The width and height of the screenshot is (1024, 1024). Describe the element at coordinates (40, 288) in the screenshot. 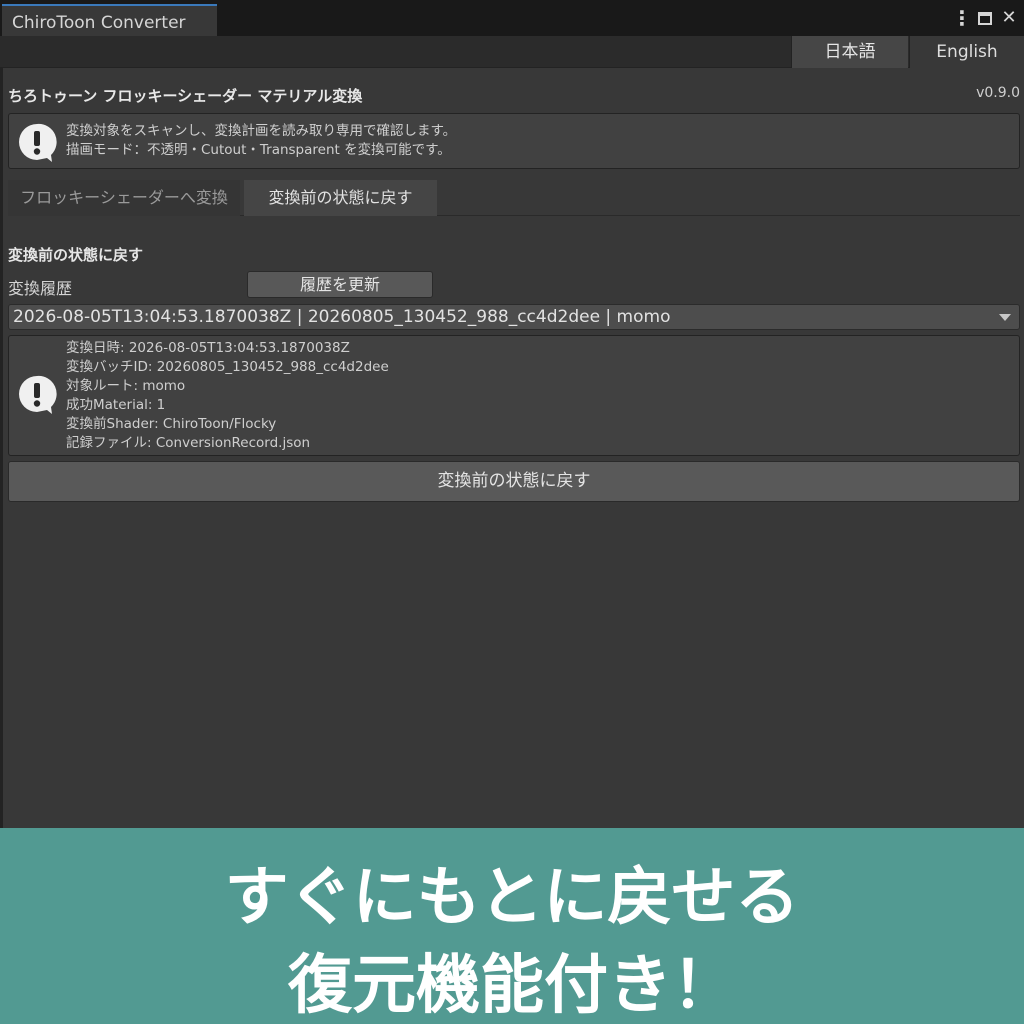

I see `history-label: 変換履歴` at that location.